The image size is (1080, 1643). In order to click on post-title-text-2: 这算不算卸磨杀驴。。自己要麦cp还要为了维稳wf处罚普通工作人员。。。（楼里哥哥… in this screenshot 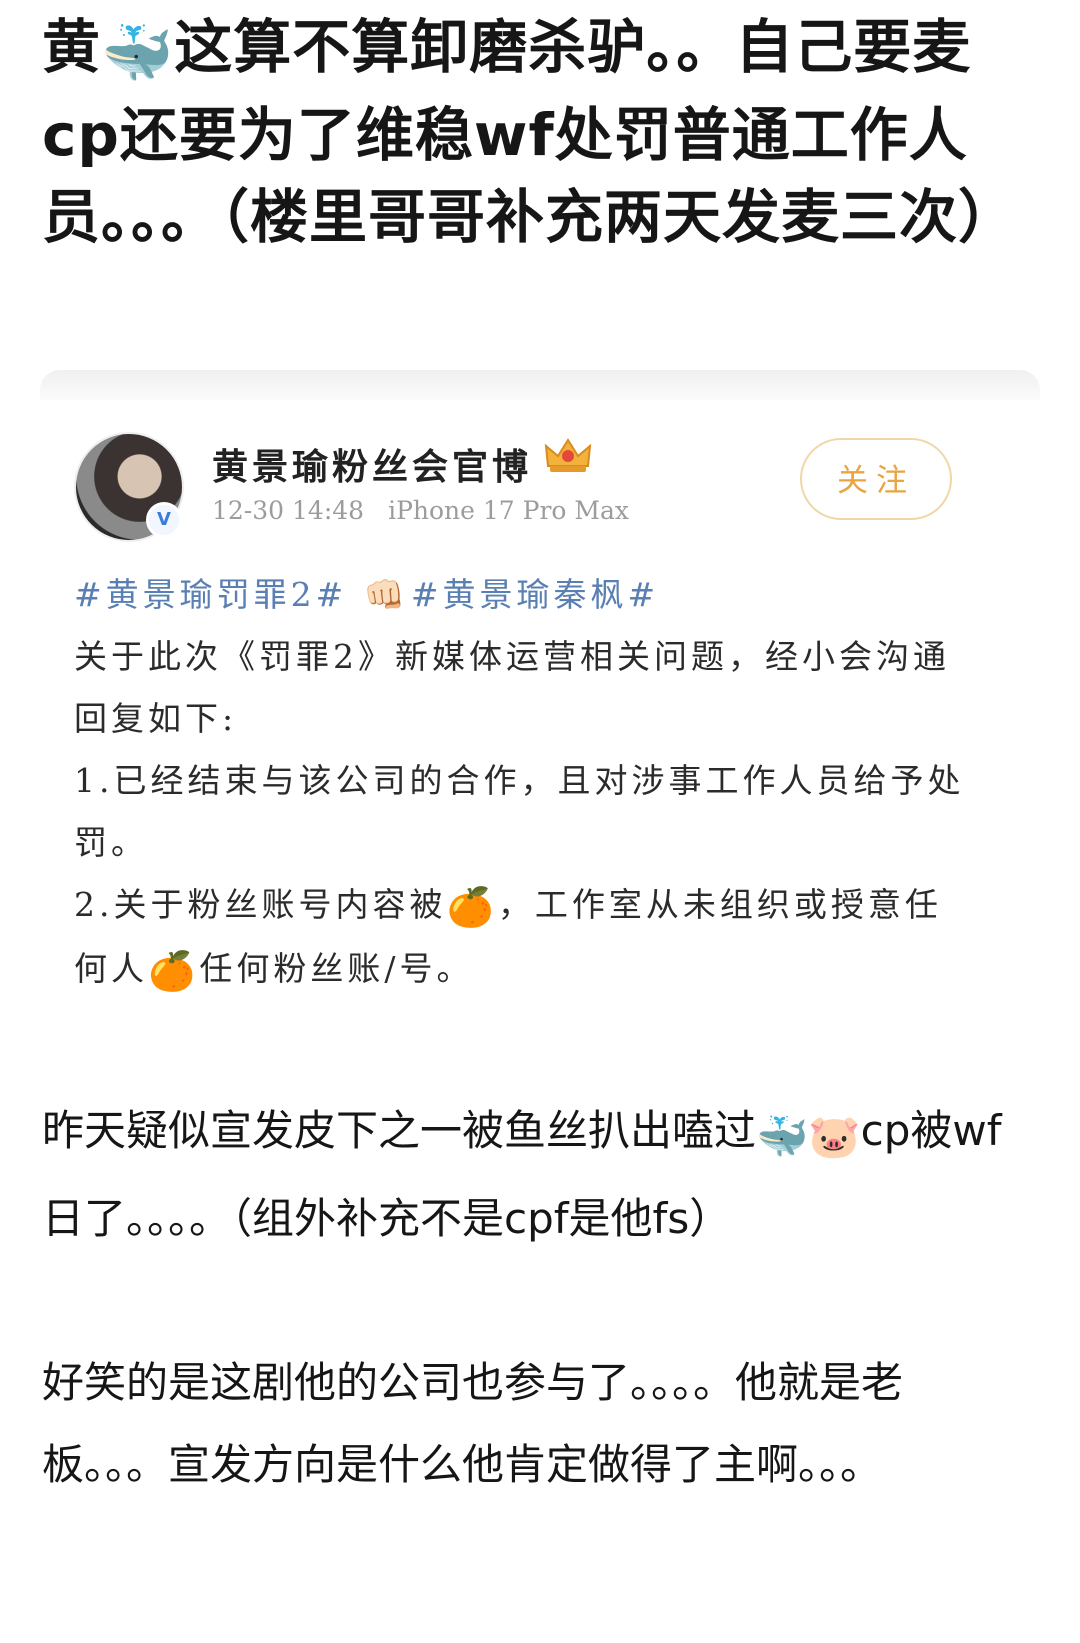, I will do `click(530, 132)`.